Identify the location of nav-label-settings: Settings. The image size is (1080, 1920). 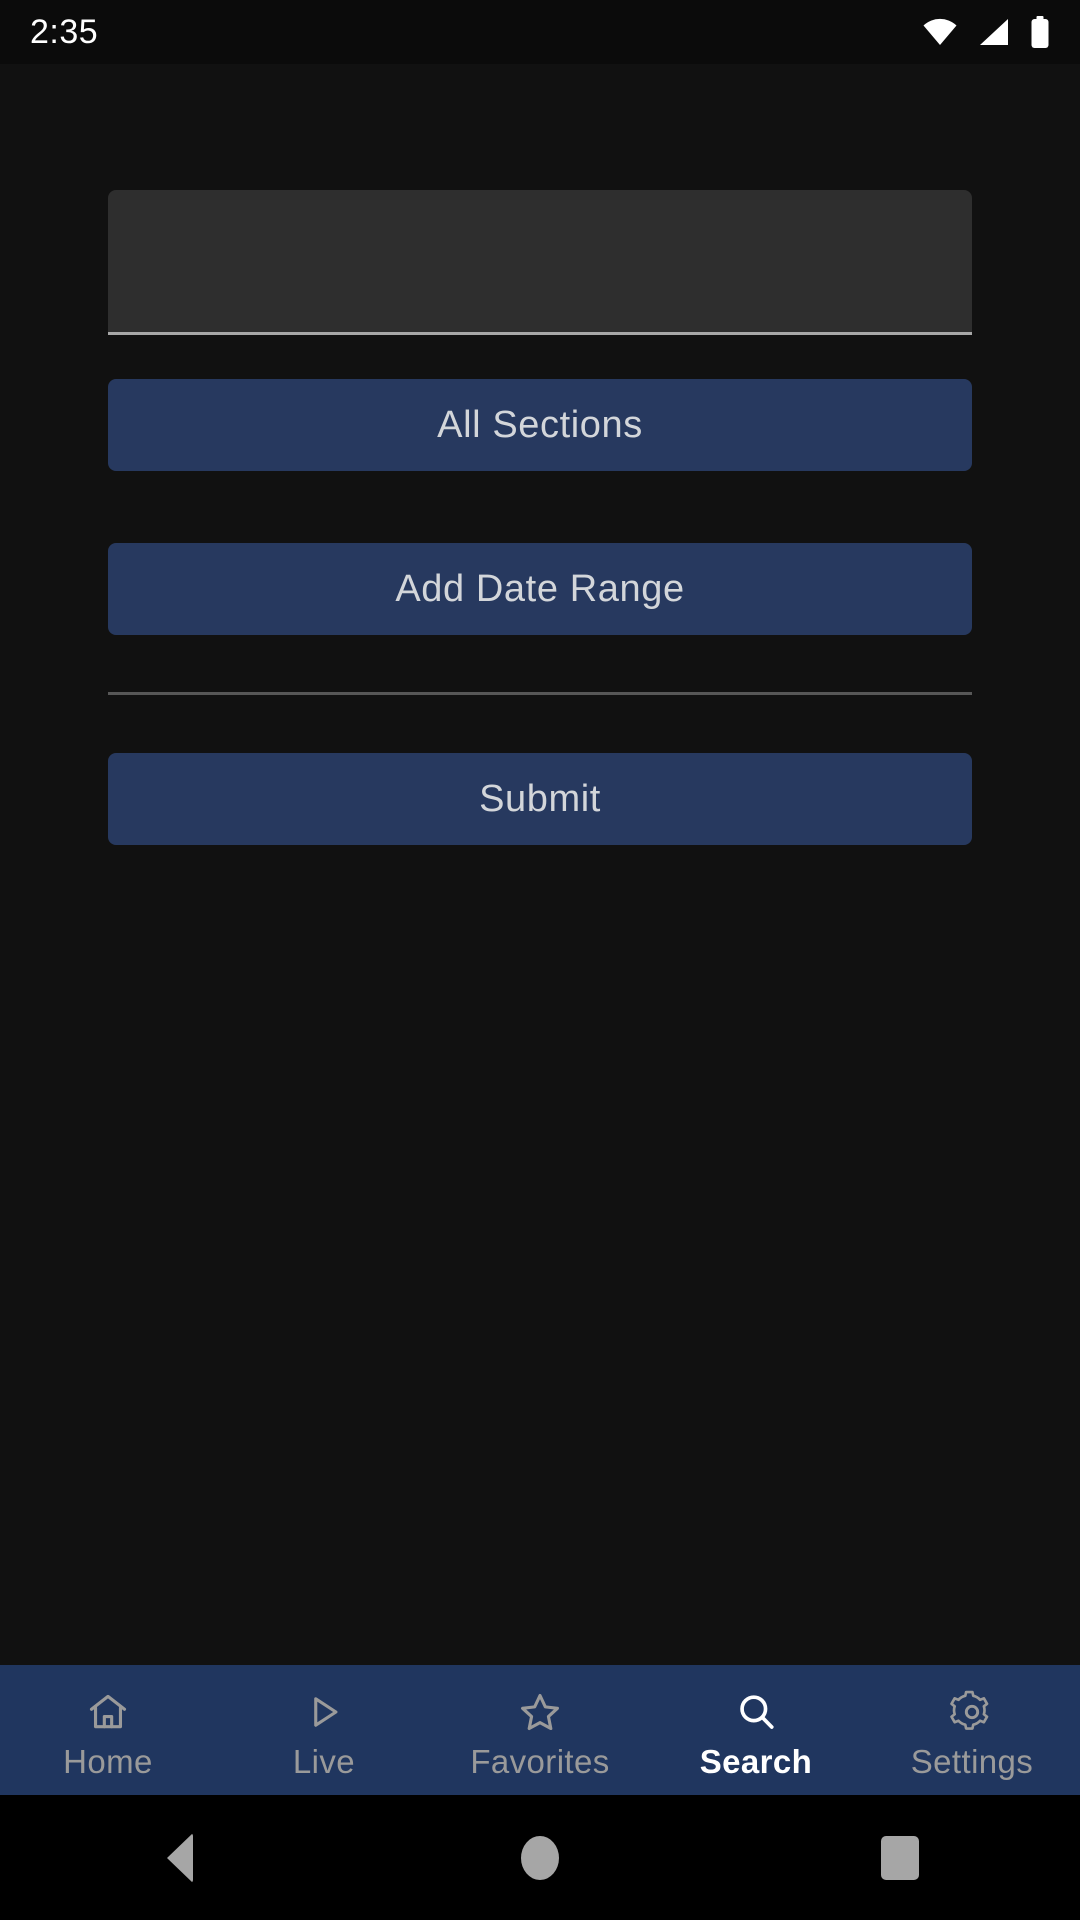
(972, 1761).